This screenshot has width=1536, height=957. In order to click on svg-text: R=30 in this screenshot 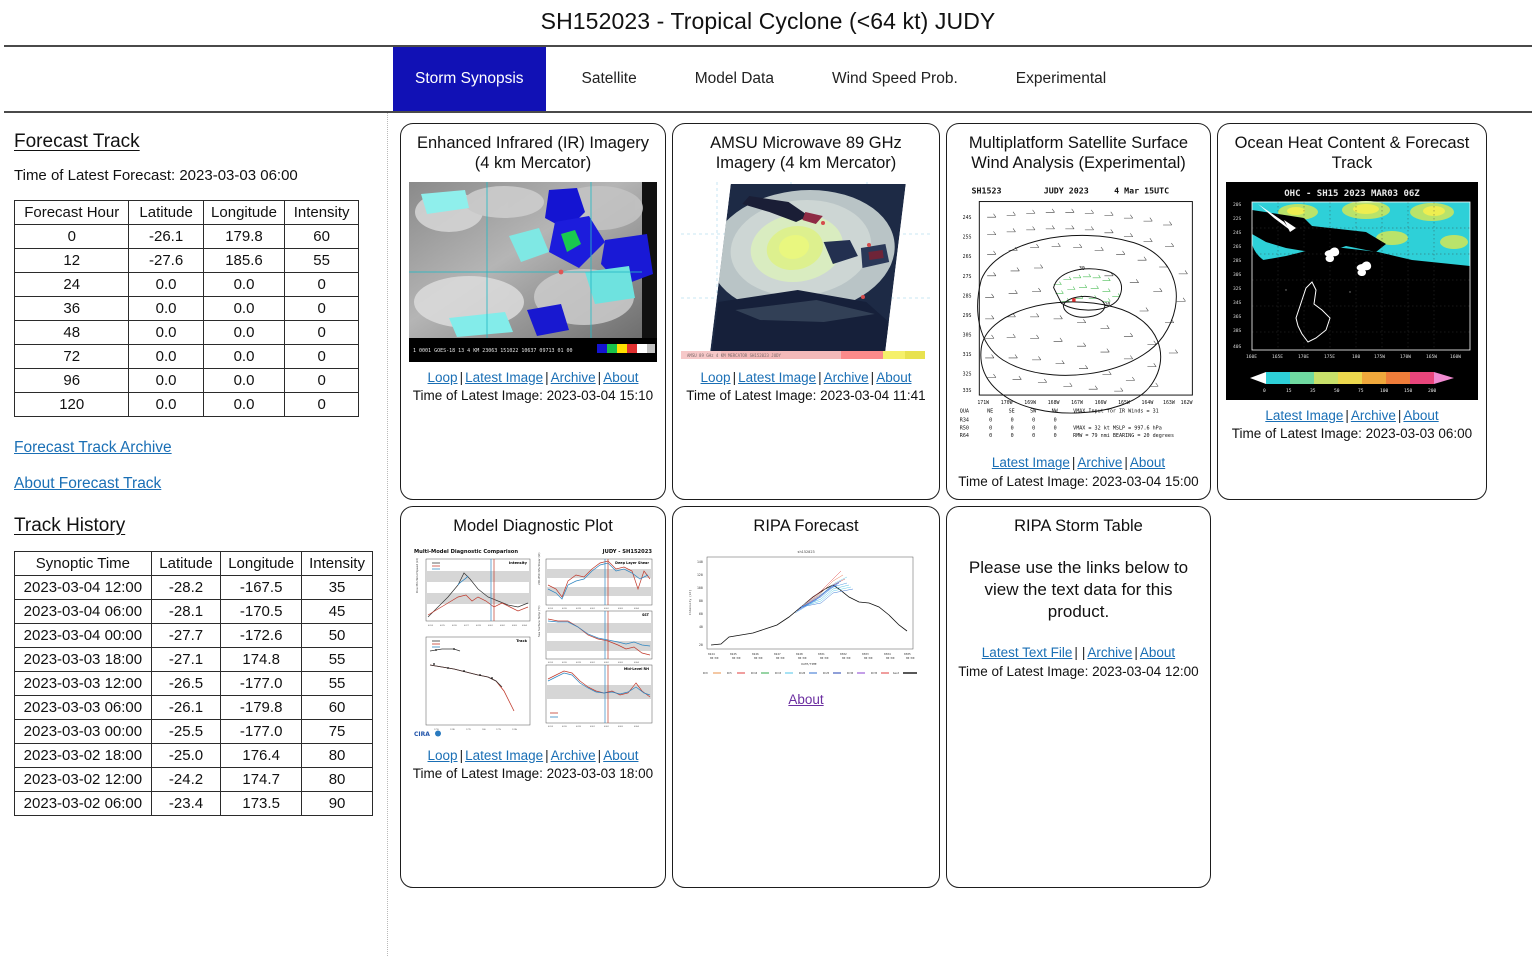, I will do `click(850, 673)`.